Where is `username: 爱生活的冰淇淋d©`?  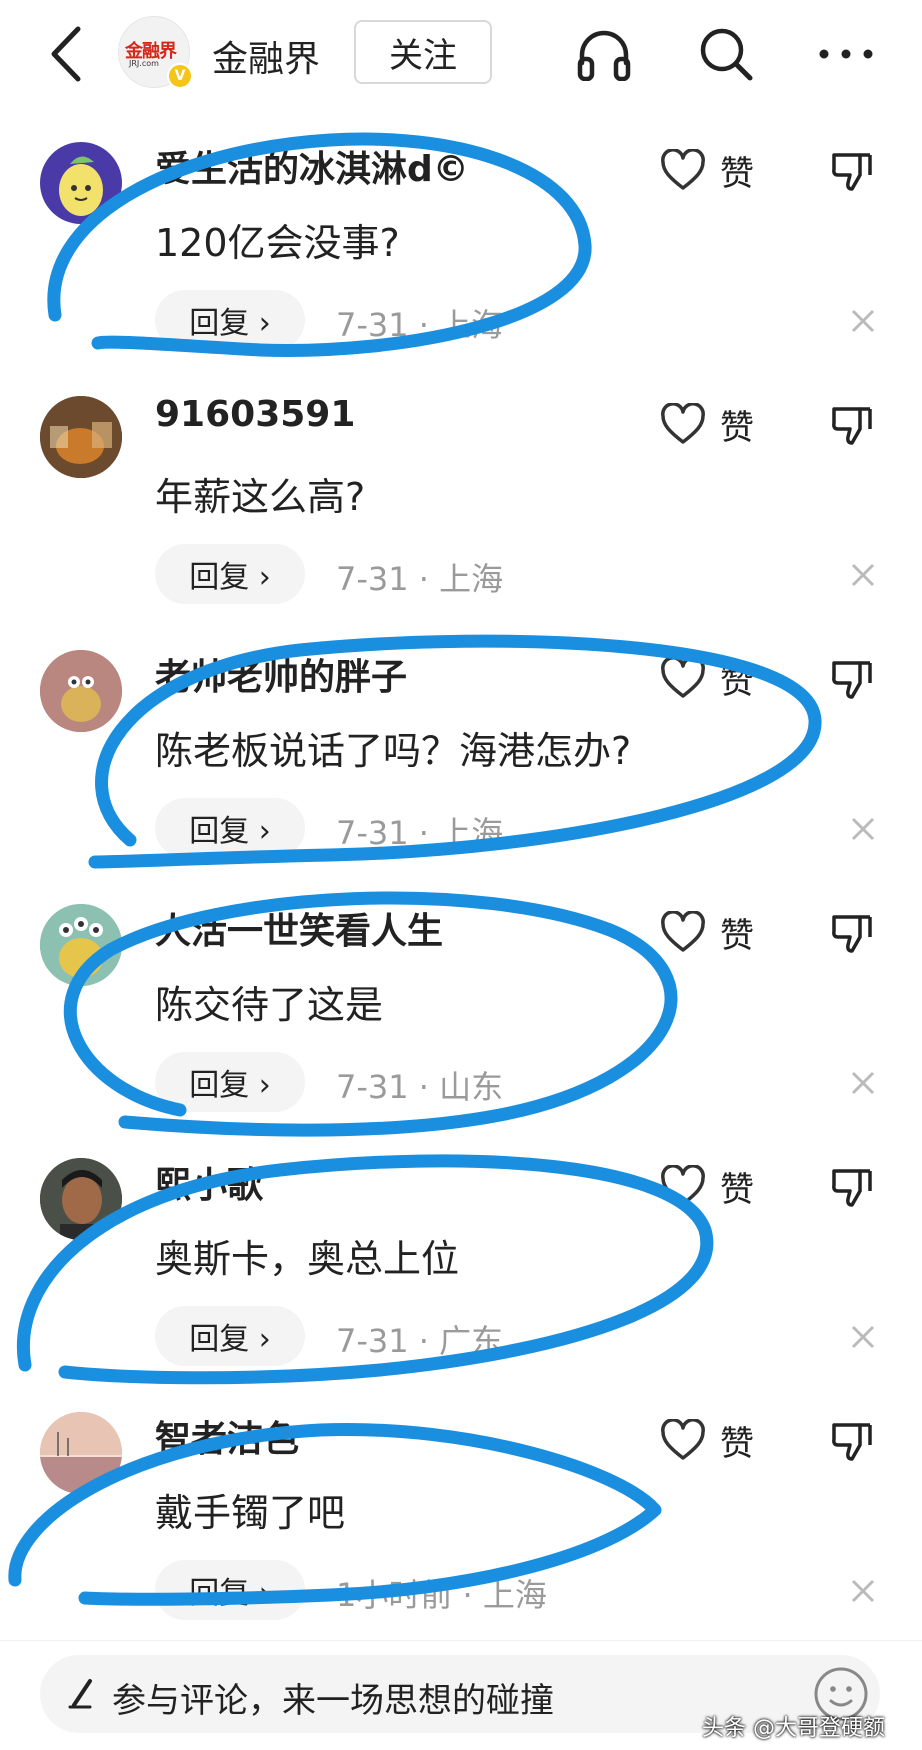 username: 爱生活的冰淇淋d© is located at coordinates (312, 166).